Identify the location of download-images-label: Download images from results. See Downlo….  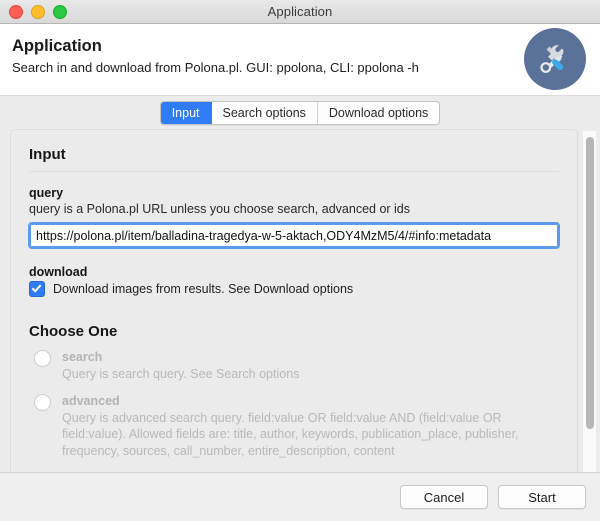
(203, 289).